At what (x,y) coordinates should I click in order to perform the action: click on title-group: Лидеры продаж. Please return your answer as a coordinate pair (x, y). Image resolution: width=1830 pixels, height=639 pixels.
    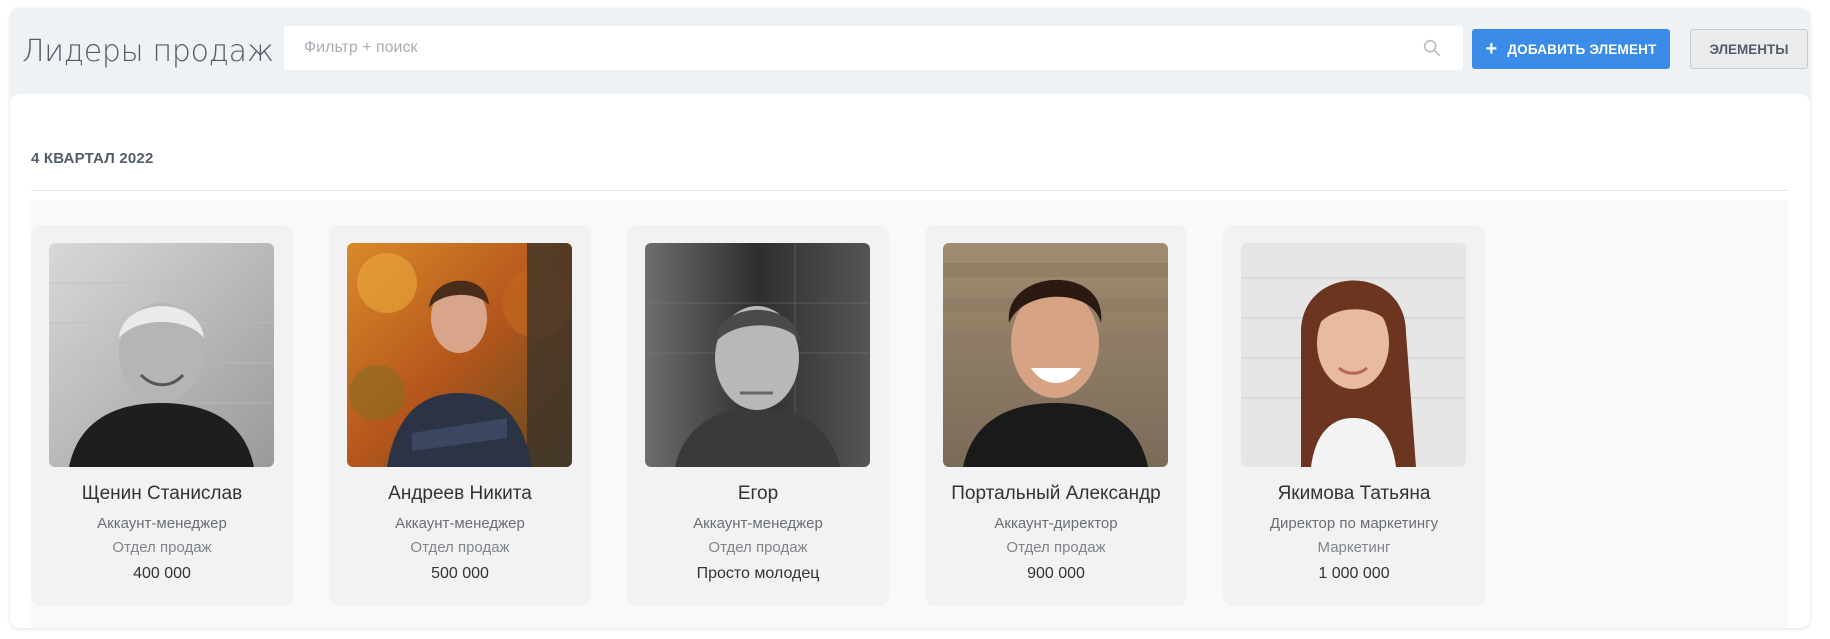
    Looking at the image, I should click on (165, 51).